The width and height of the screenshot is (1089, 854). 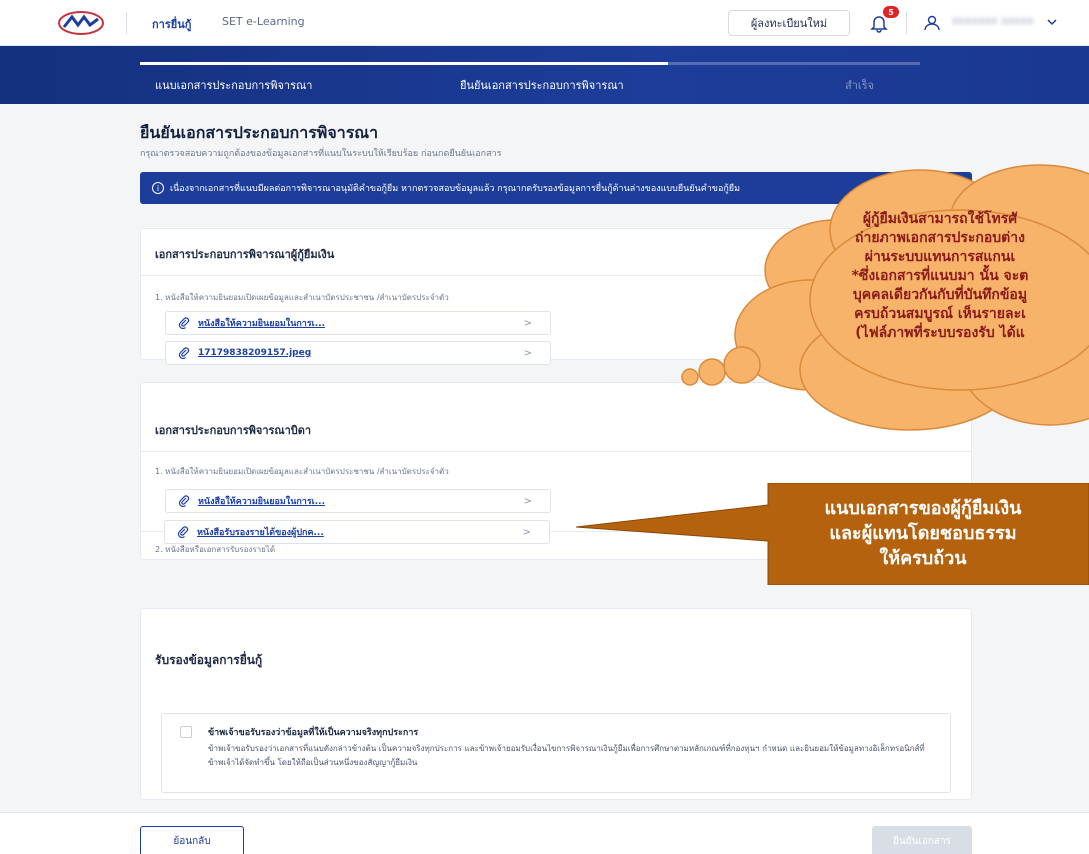 I want to click on file-row: 17179838209157.jpeg >, so click(x=358, y=353).